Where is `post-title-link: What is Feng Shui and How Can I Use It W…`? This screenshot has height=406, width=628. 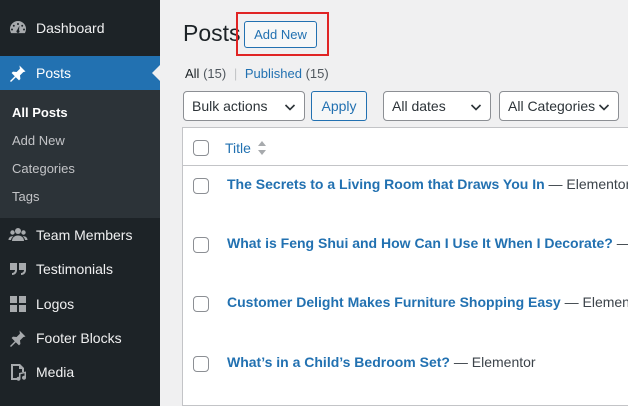 post-title-link: What is Feng Shui and How Can I Use It W… is located at coordinates (420, 243).